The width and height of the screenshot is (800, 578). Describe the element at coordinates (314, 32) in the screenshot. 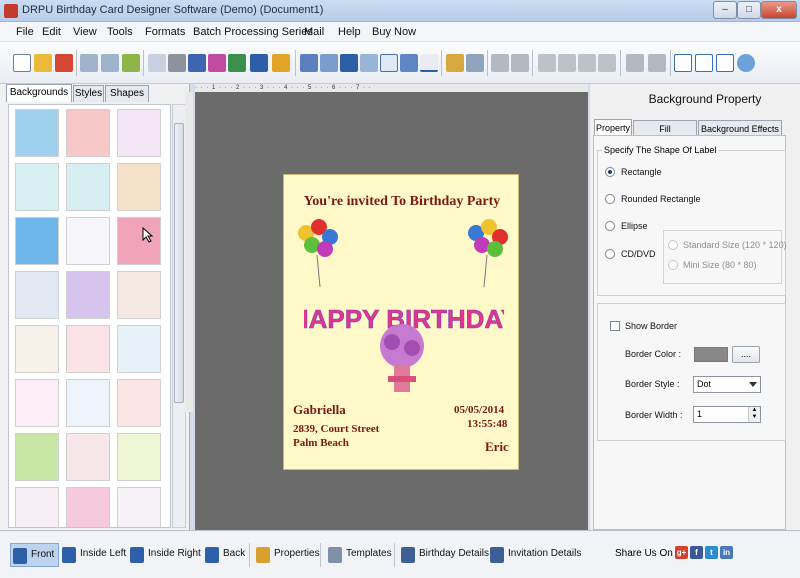

I see `menu-mail: Mail` at that location.